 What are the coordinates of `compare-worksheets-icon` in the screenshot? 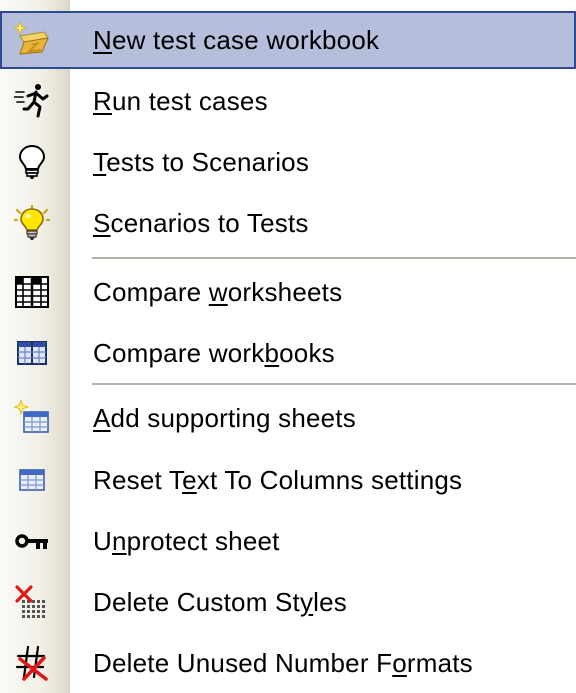 It's located at (32, 292).